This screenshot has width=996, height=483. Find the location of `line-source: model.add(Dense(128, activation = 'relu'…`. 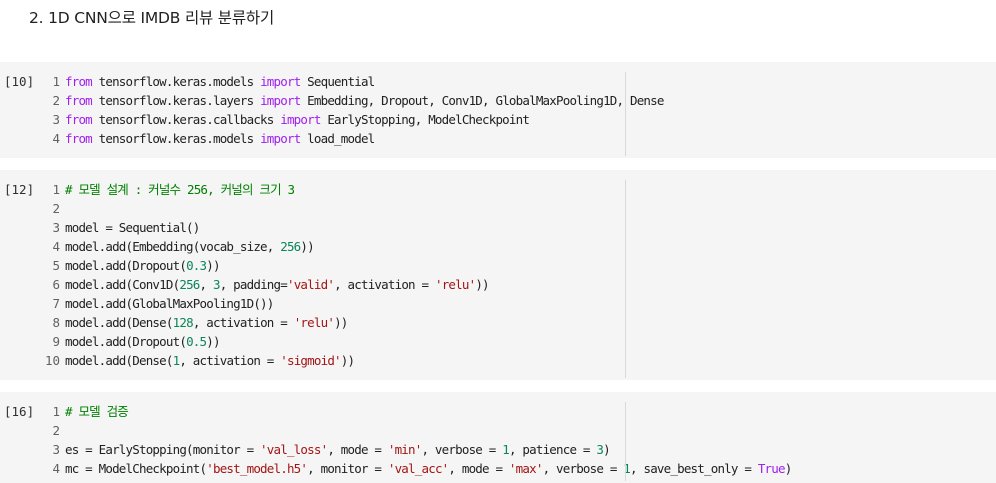

line-source: model.add(Dense(128, activation = 'relu'… is located at coordinates (204, 322).